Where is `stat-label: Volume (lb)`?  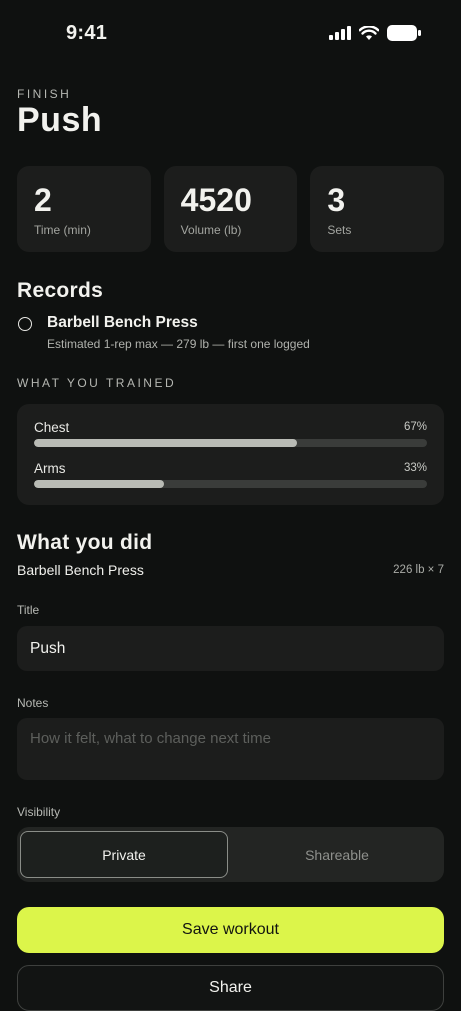
stat-label: Volume (lb) is located at coordinates (211, 230).